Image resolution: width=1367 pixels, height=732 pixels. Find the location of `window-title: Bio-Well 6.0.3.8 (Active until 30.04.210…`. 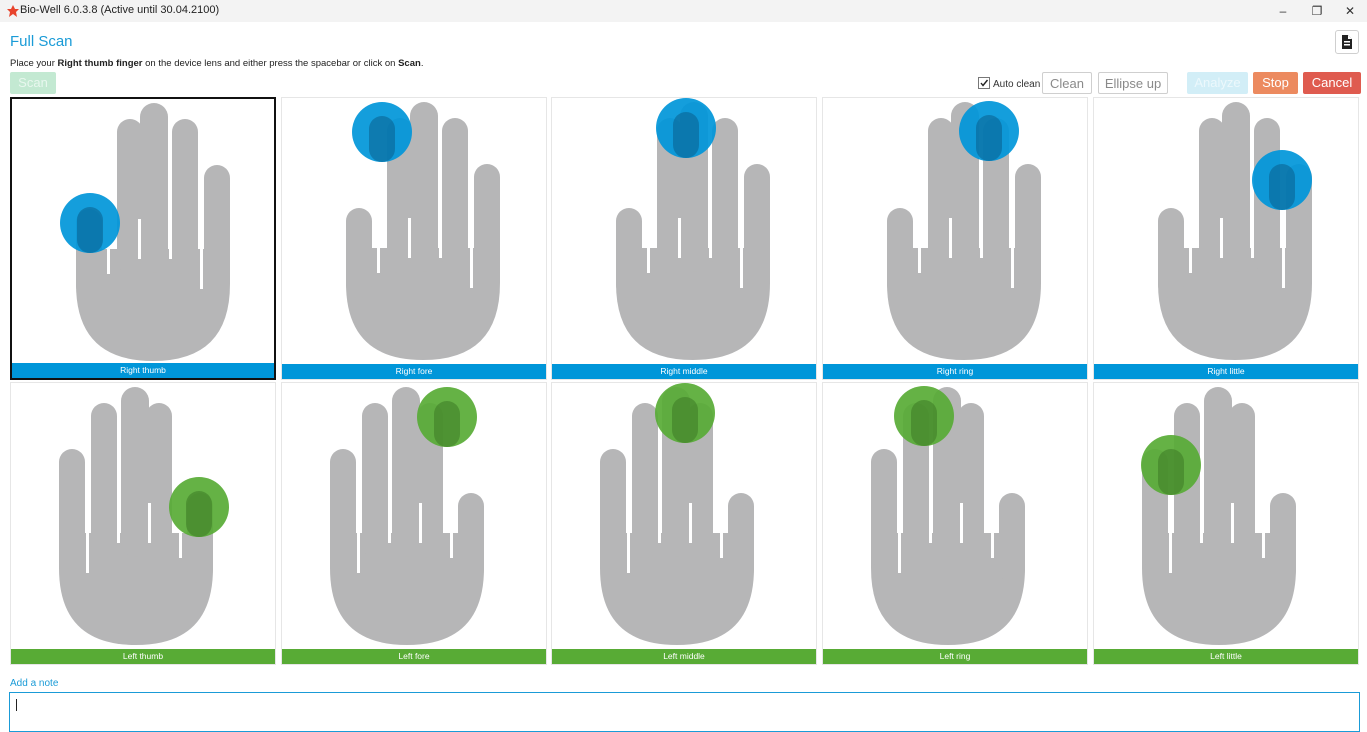

window-title: Bio-Well 6.0.3.8 (Active until 30.04.210… is located at coordinates (120, 10).